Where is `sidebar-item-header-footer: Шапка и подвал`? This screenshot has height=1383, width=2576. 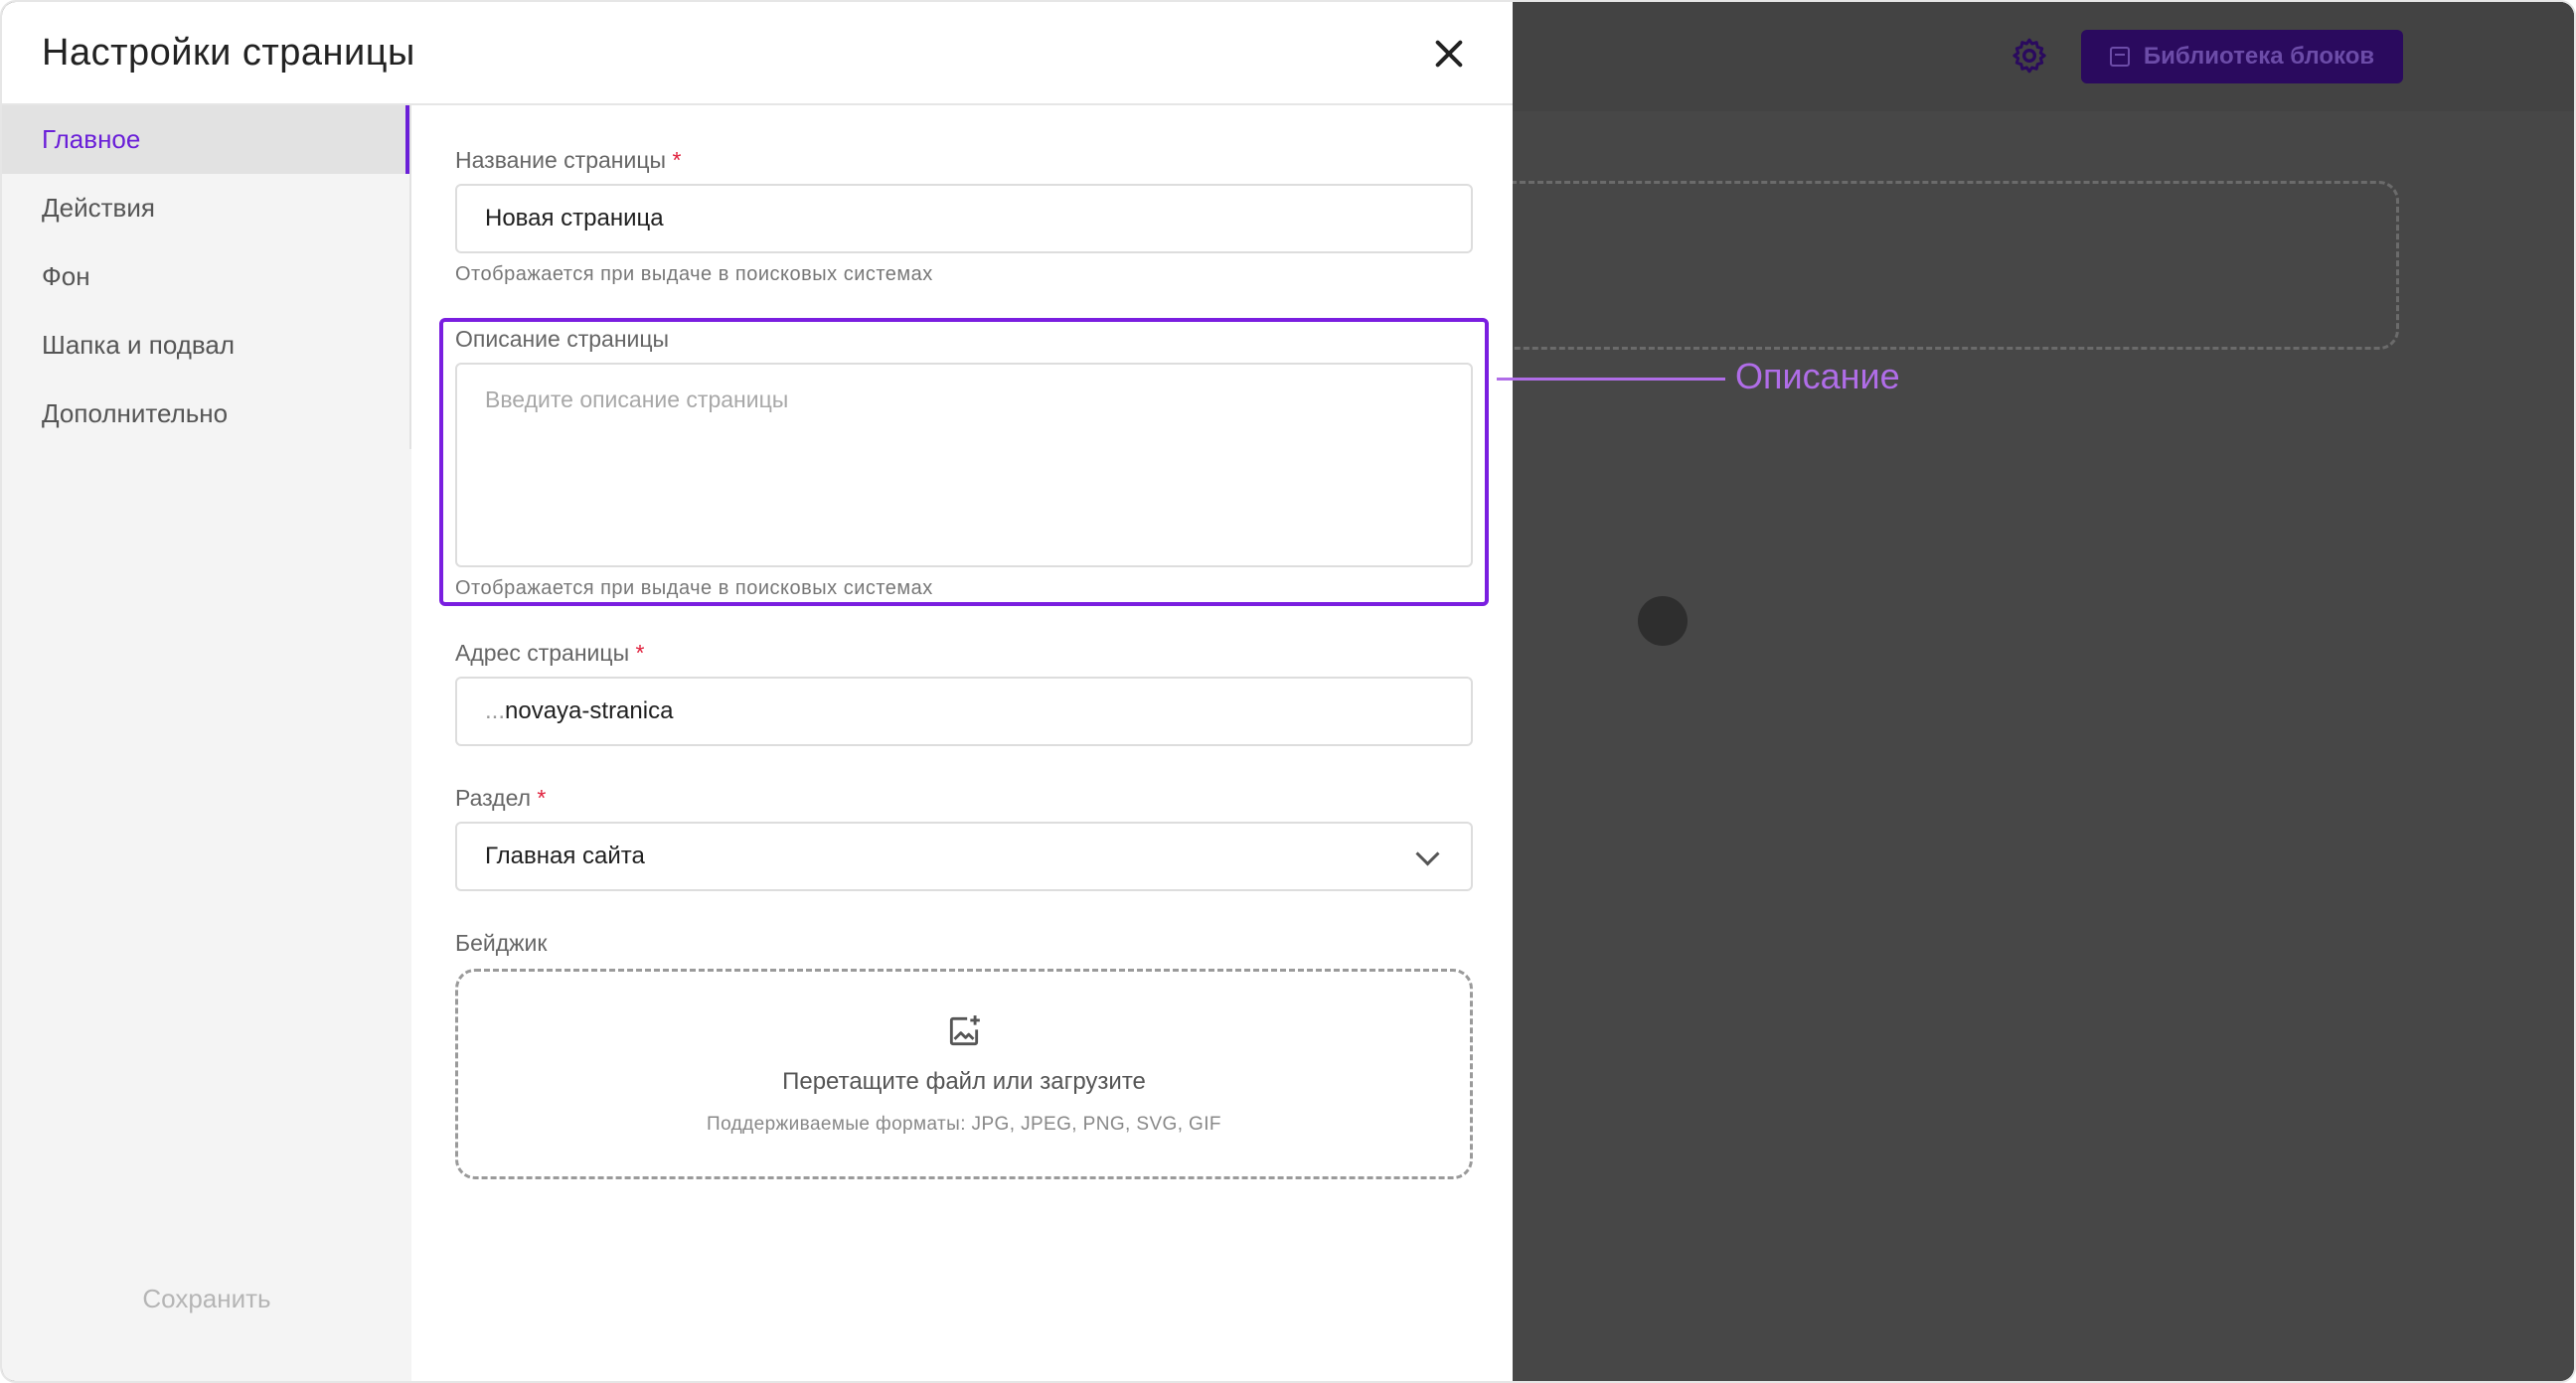 sidebar-item-header-footer: Шапка и подвал is located at coordinates (205, 346).